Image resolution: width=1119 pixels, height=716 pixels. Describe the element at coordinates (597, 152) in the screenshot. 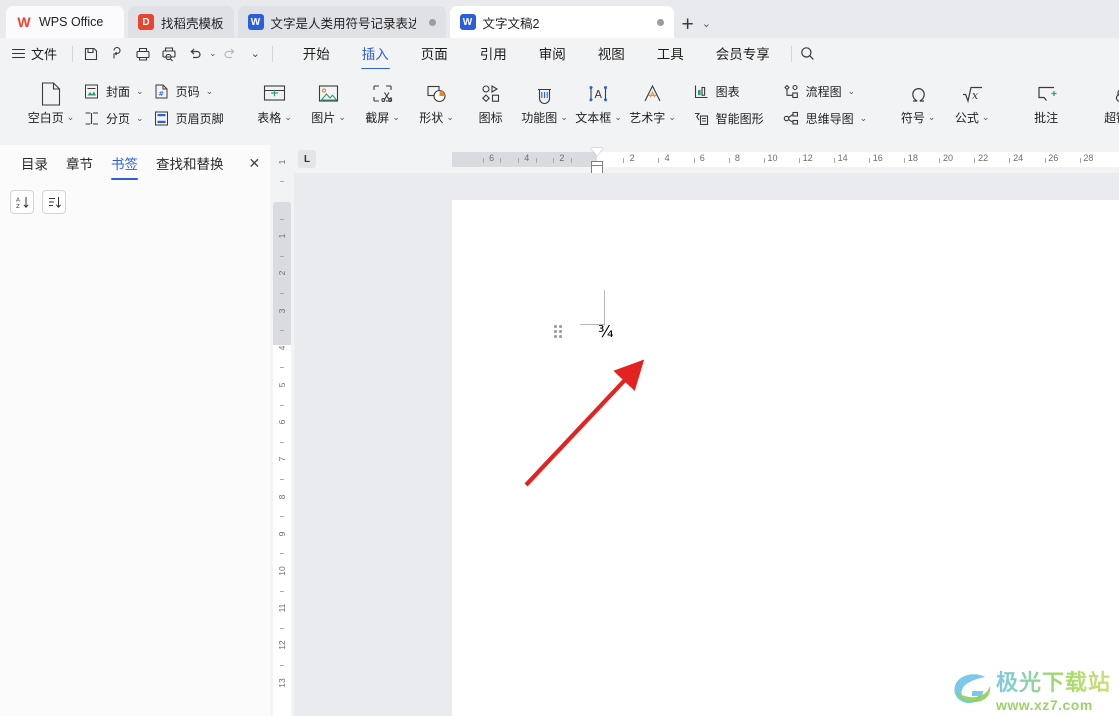

I see `first-line-indent-marker` at that location.